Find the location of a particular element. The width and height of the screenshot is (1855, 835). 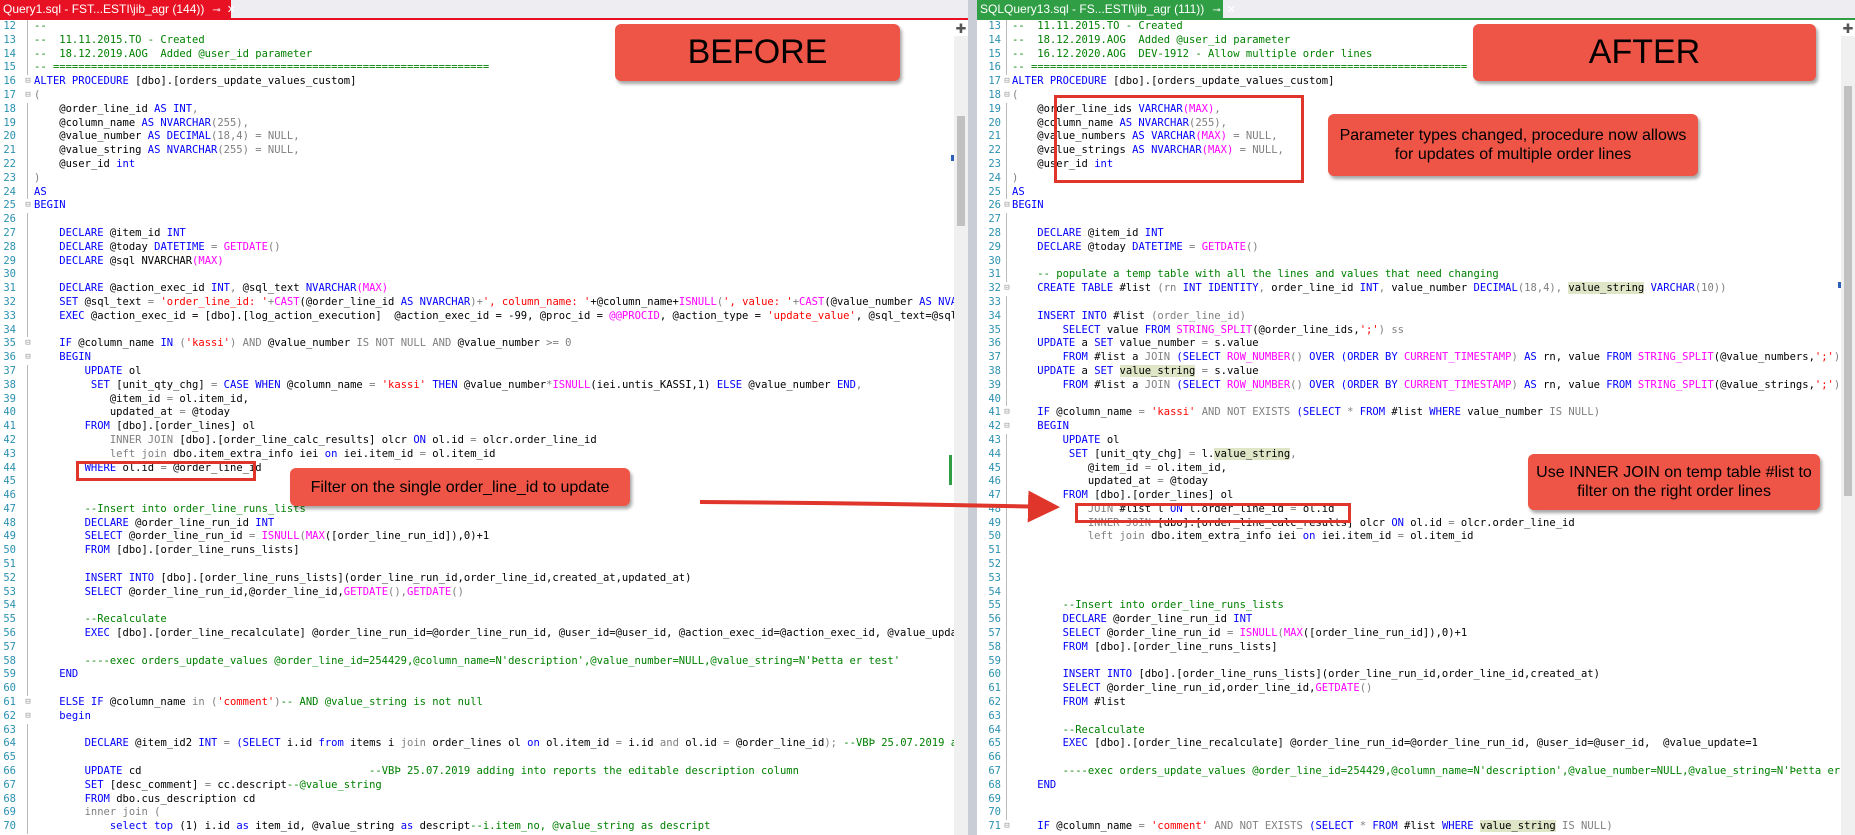

code-line: 27 is located at coordinates (1416, 220).